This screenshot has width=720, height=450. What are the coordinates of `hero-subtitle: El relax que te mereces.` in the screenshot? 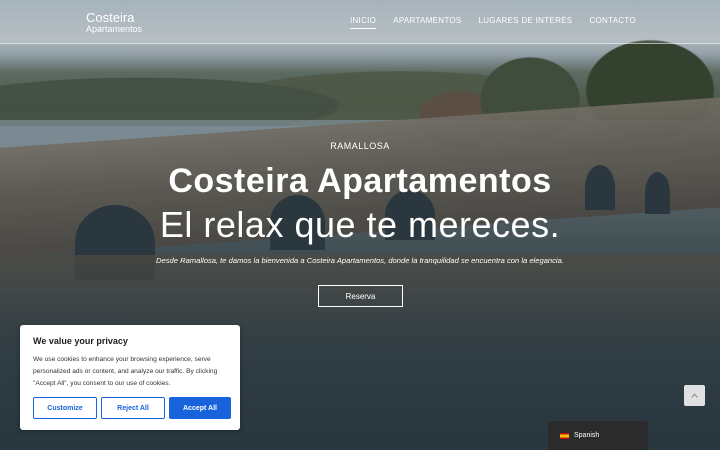 It's located at (360, 224).